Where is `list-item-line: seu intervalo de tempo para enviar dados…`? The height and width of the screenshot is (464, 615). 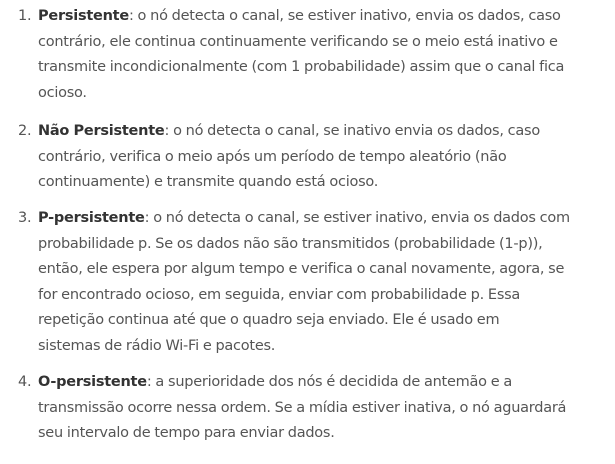
list-item-line: seu intervalo de tempo para enviar dados… is located at coordinates (186, 433).